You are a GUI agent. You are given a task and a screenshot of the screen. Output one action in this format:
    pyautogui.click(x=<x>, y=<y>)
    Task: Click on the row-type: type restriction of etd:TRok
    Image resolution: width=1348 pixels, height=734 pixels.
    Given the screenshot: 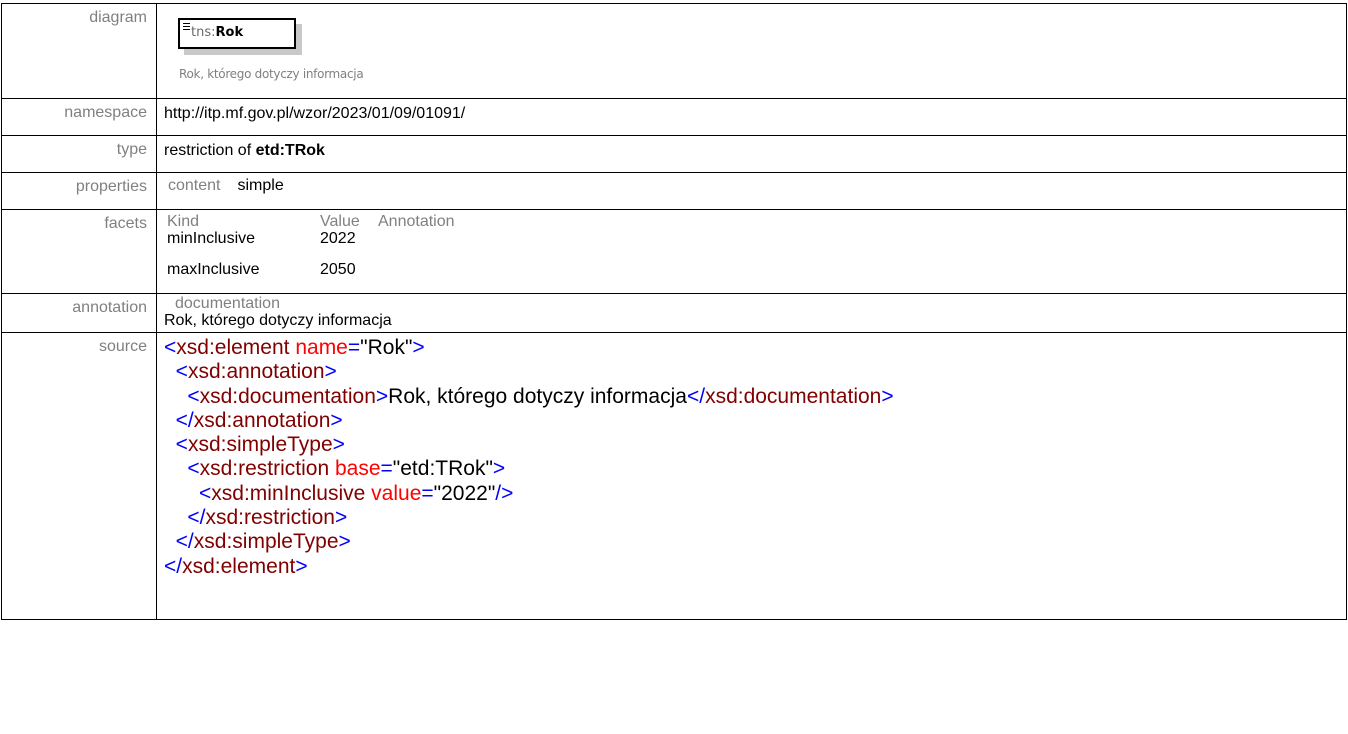 What is the action you would take?
    pyautogui.click(x=674, y=154)
    